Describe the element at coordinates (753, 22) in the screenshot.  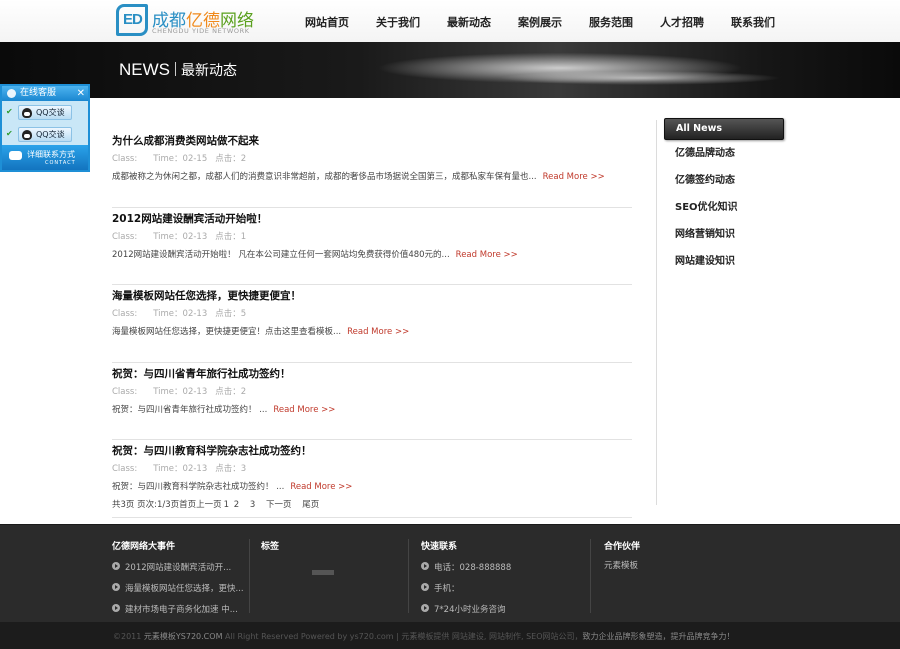
I see `nav-contact: 联系我们` at that location.